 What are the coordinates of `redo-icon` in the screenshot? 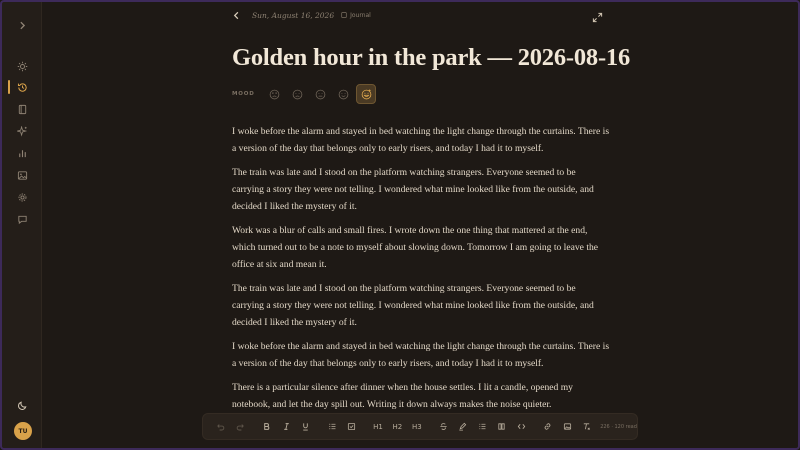 It's located at (239, 427).